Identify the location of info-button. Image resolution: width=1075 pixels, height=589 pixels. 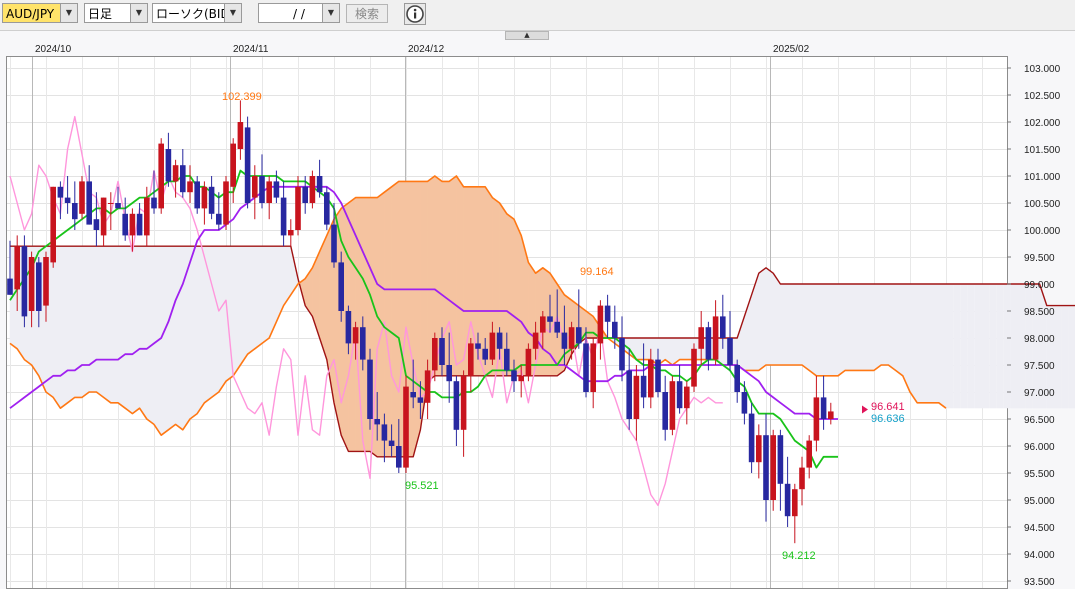
(415, 14).